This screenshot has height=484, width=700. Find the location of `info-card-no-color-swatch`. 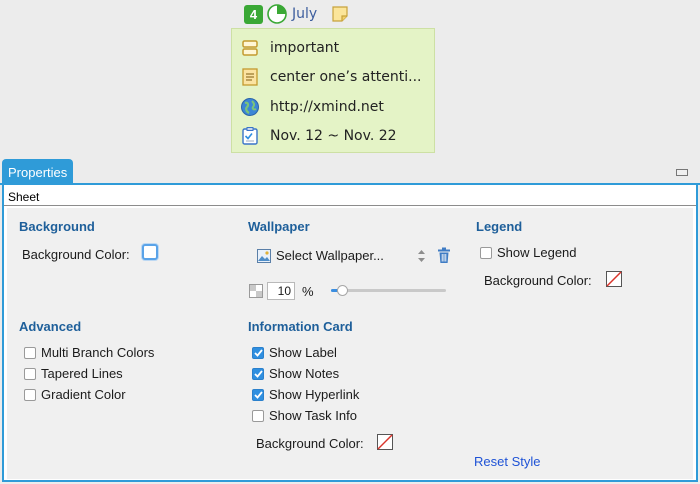

info-card-no-color-swatch is located at coordinates (385, 442).